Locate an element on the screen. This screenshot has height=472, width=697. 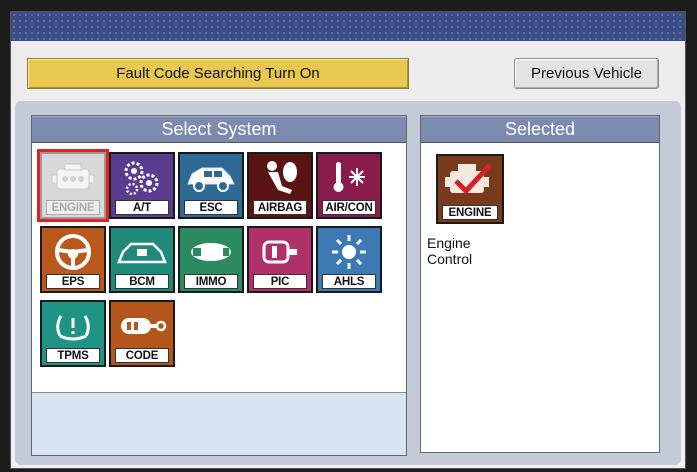
thermometer-snowflake-icon is located at coordinates (349, 178).